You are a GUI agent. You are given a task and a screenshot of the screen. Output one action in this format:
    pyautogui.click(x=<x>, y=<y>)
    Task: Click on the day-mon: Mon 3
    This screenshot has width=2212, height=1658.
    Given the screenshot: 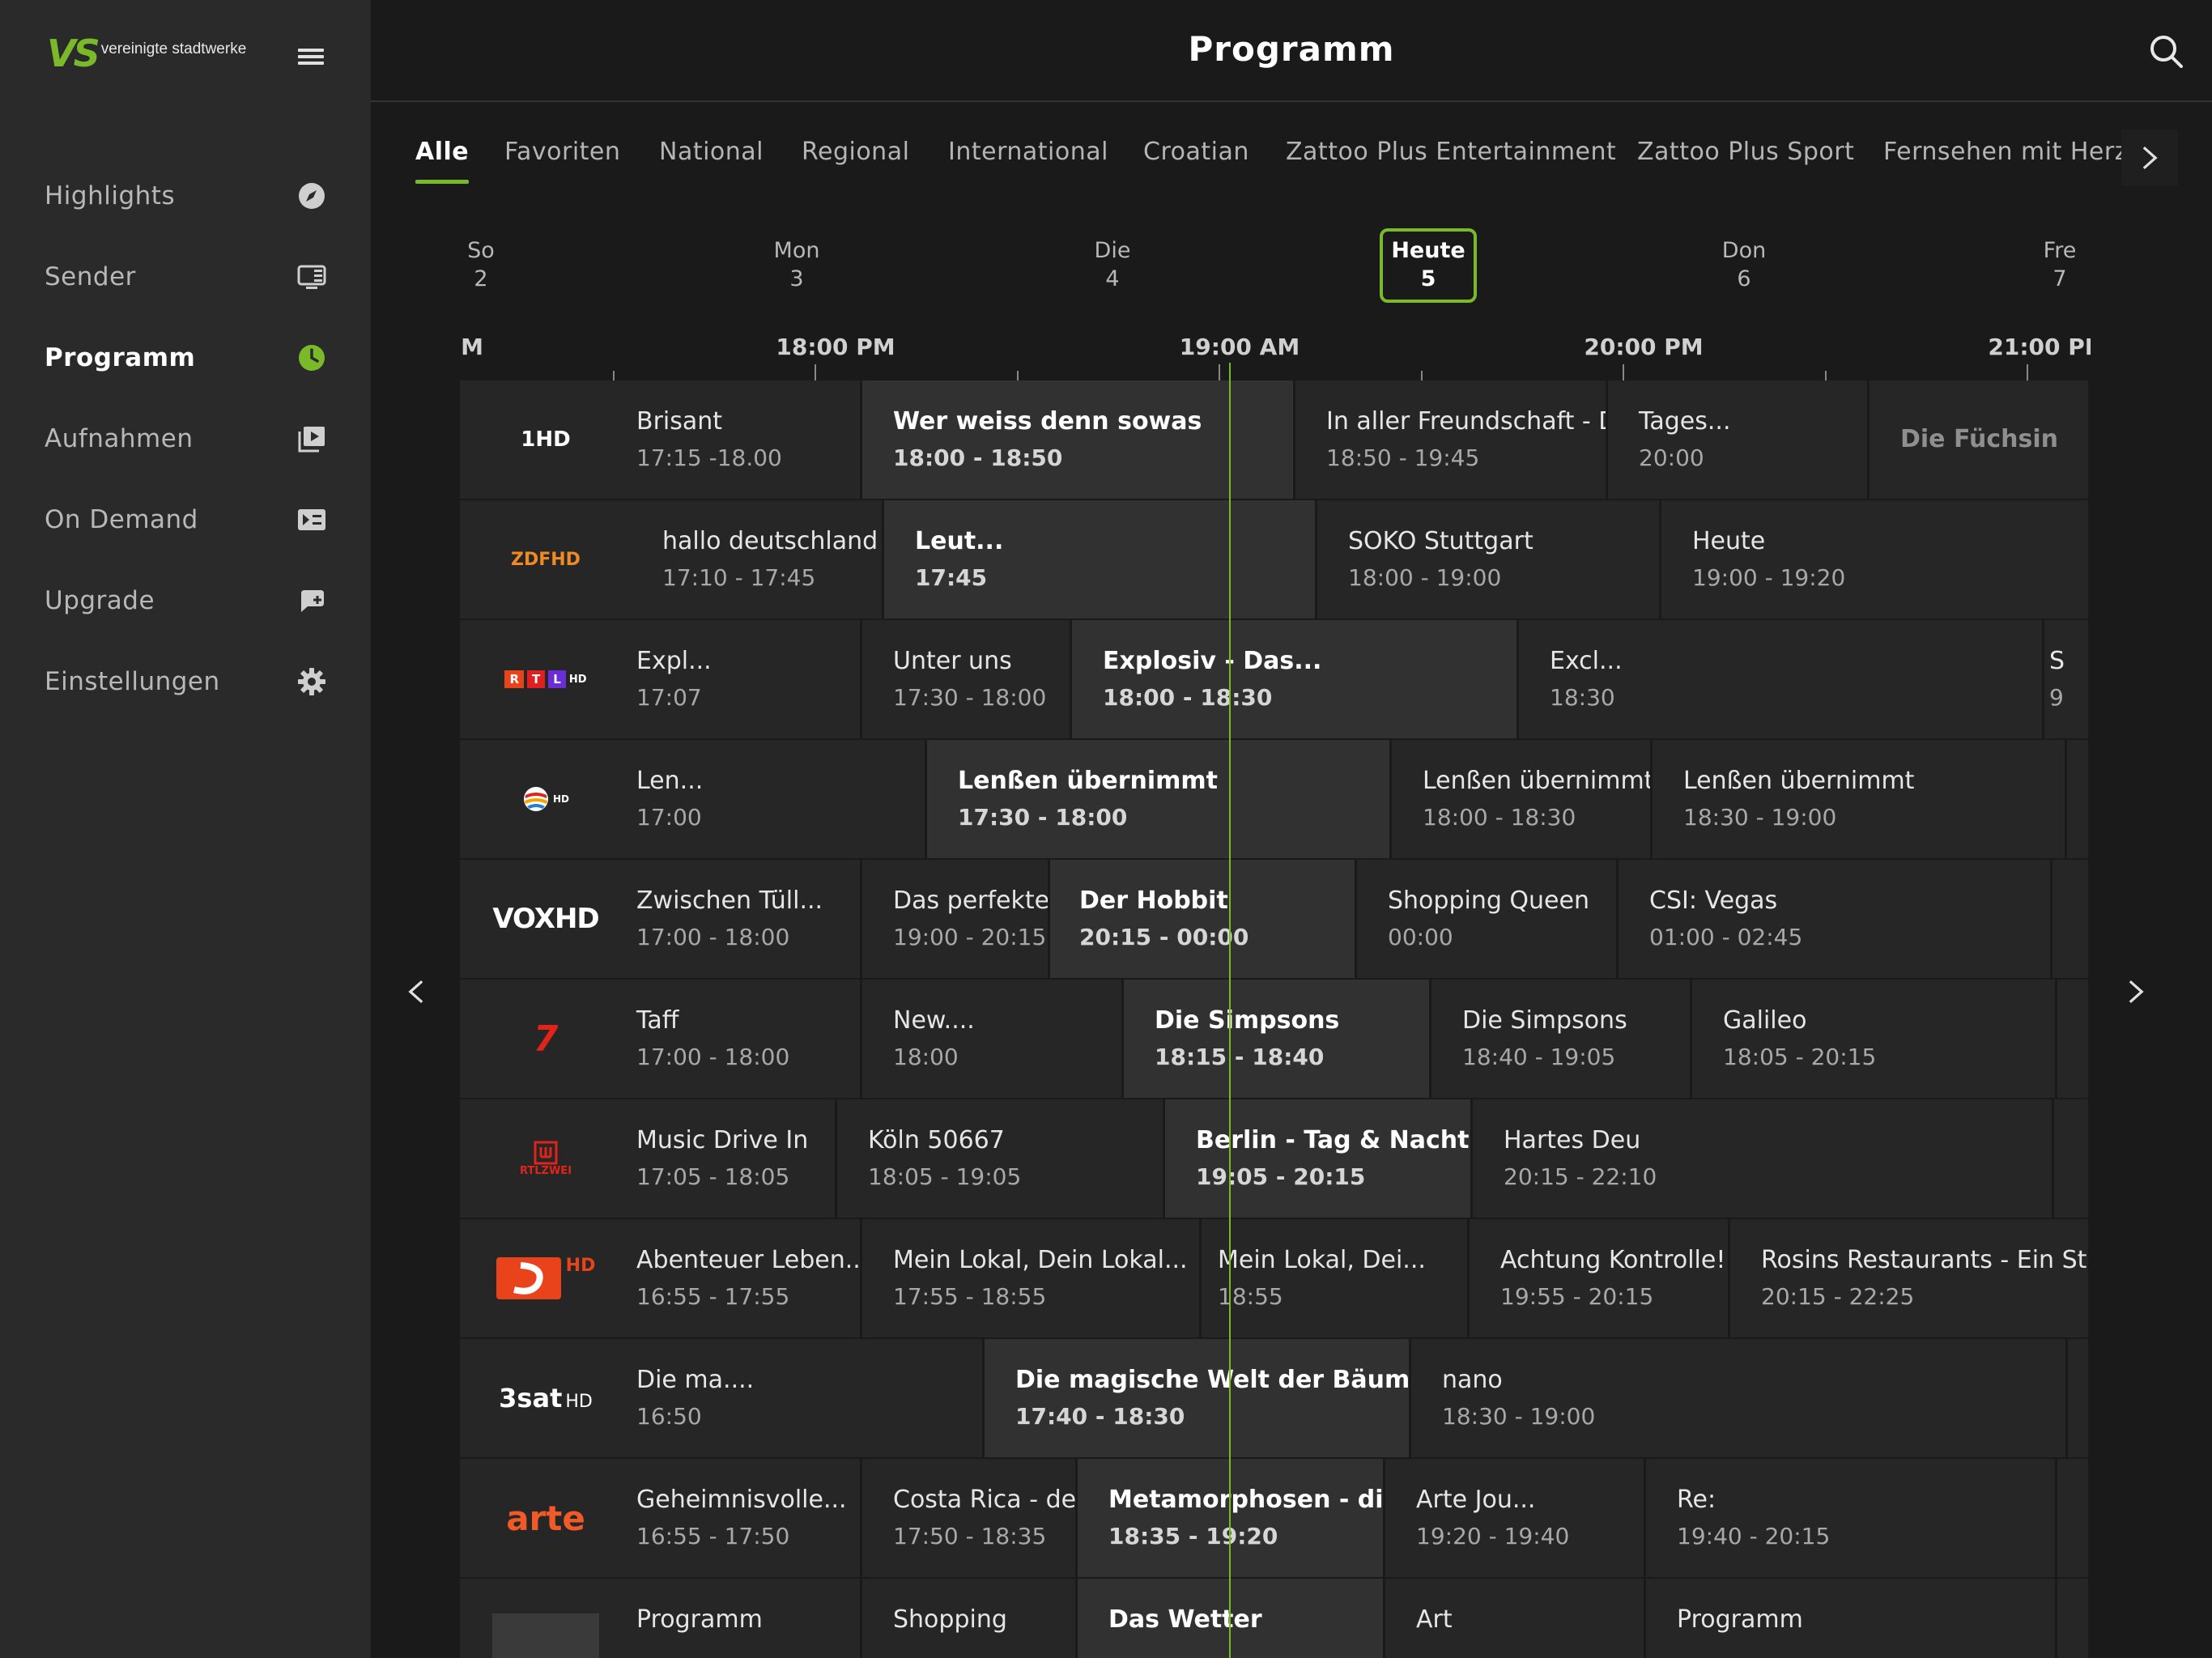 What is the action you would take?
    pyautogui.click(x=797, y=265)
    